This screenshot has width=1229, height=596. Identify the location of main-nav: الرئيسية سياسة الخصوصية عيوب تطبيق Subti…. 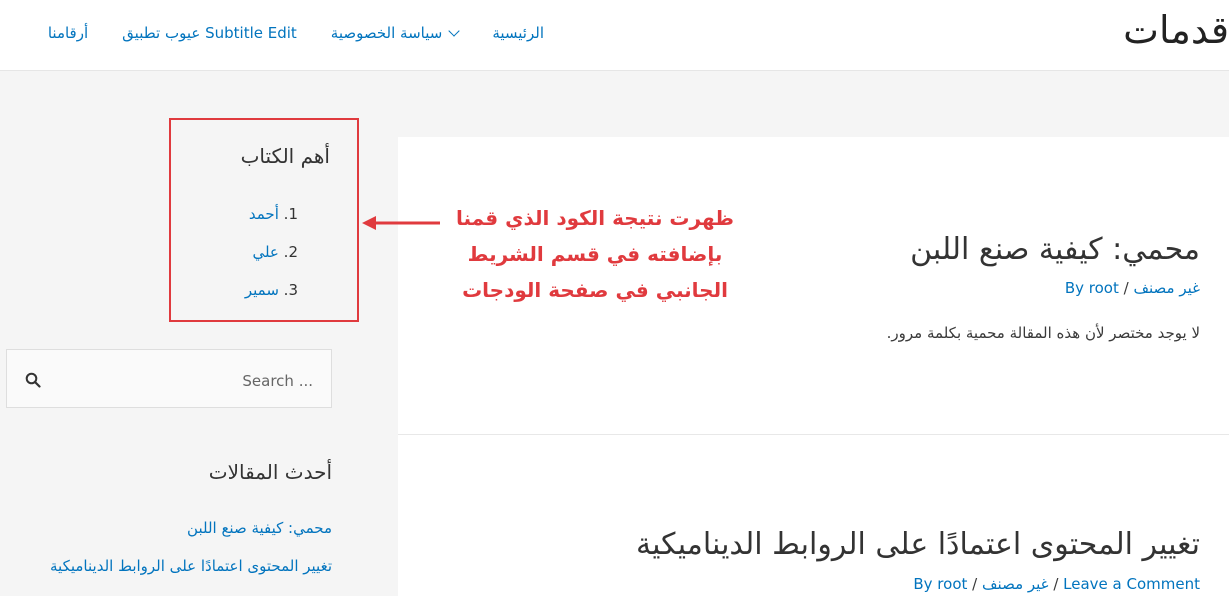
(284, 33).